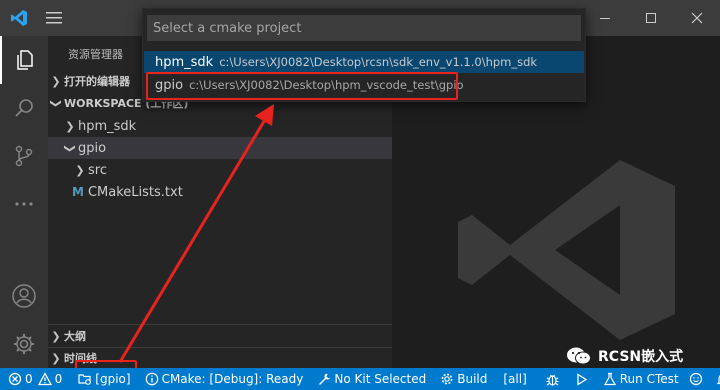 This screenshot has width=720, height=390. Describe the element at coordinates (113, 379) in the screenshot. I see `project-label: [gpio]` at that location.